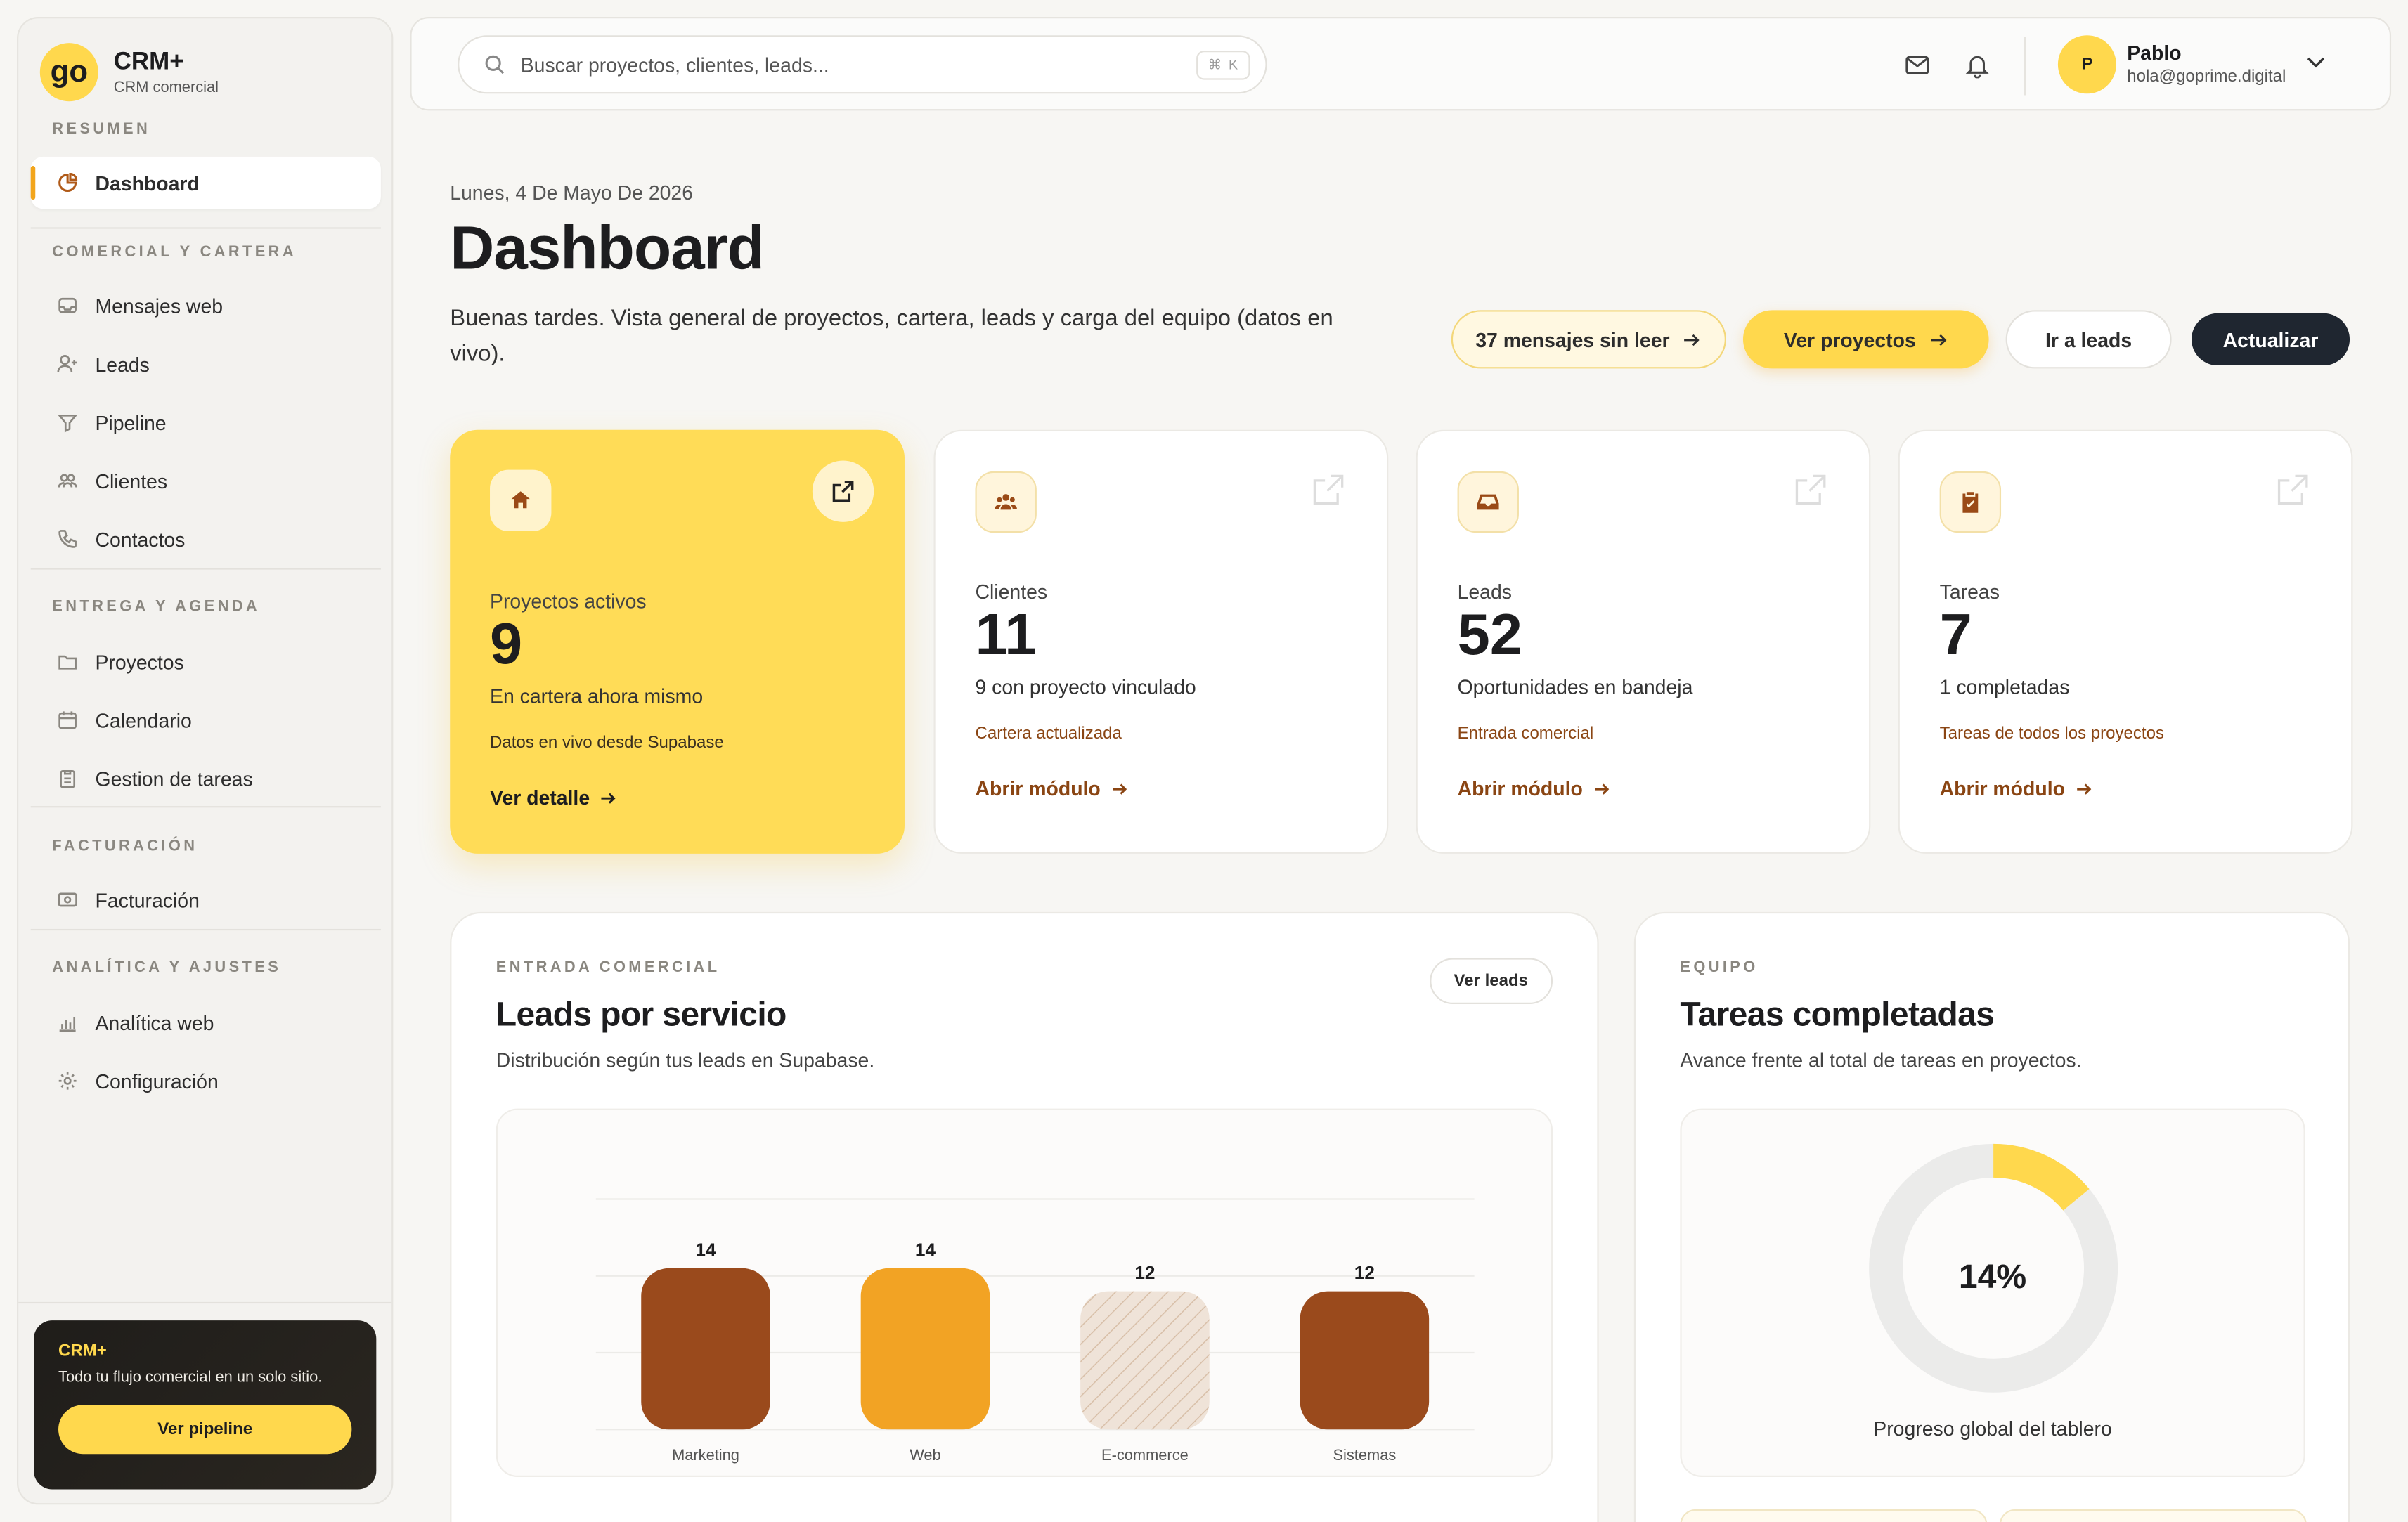 This screenshot has width=2408, height=1522. I want to click on sidebar-item-configuracion: Configuración, so click(206, 1081).